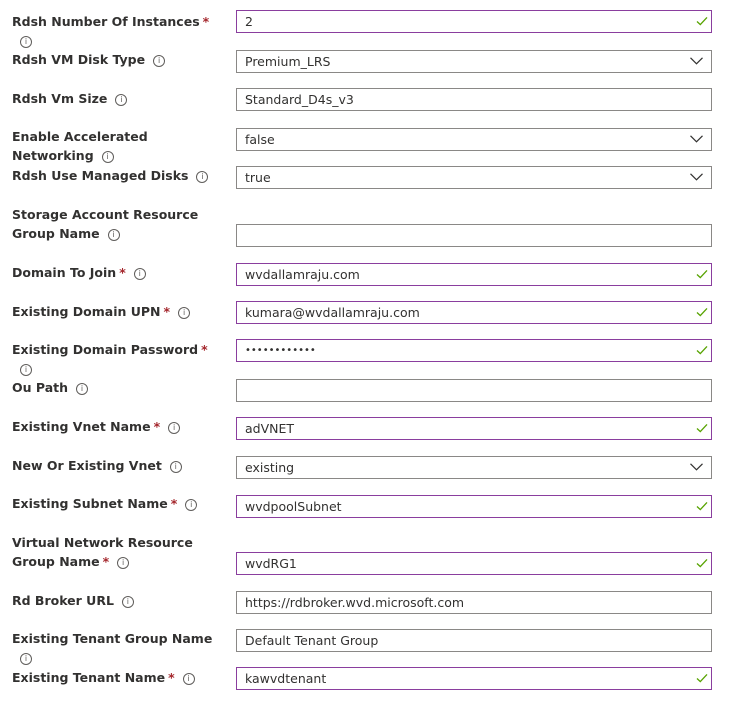  Describe the element at coordinates (474, 506) in the screenshot. I see `existing-subnet-name-input: wvdpoolSubnet` at that location.